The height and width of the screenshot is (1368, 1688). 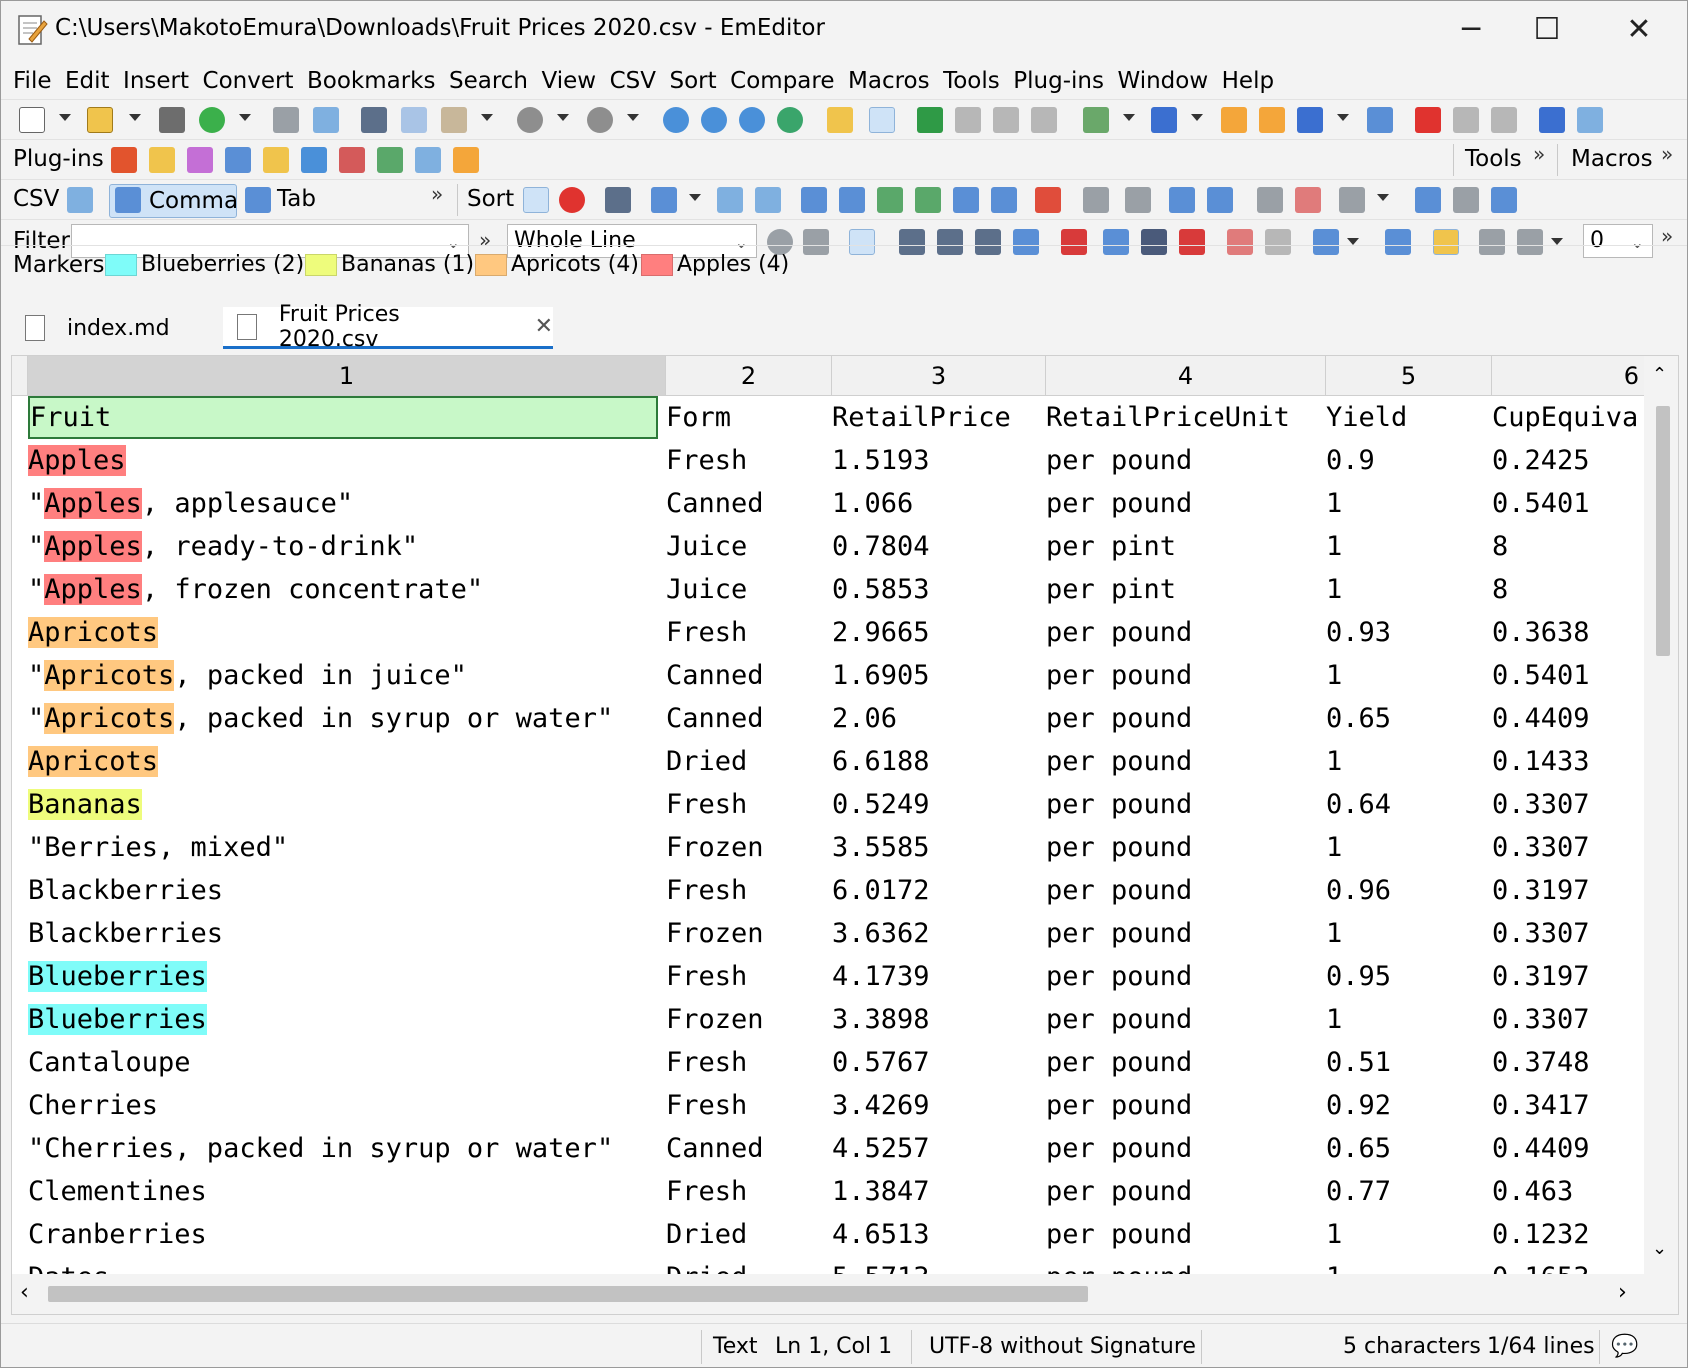 I want to click on split-window-icon, so click(x=1552, y=120).